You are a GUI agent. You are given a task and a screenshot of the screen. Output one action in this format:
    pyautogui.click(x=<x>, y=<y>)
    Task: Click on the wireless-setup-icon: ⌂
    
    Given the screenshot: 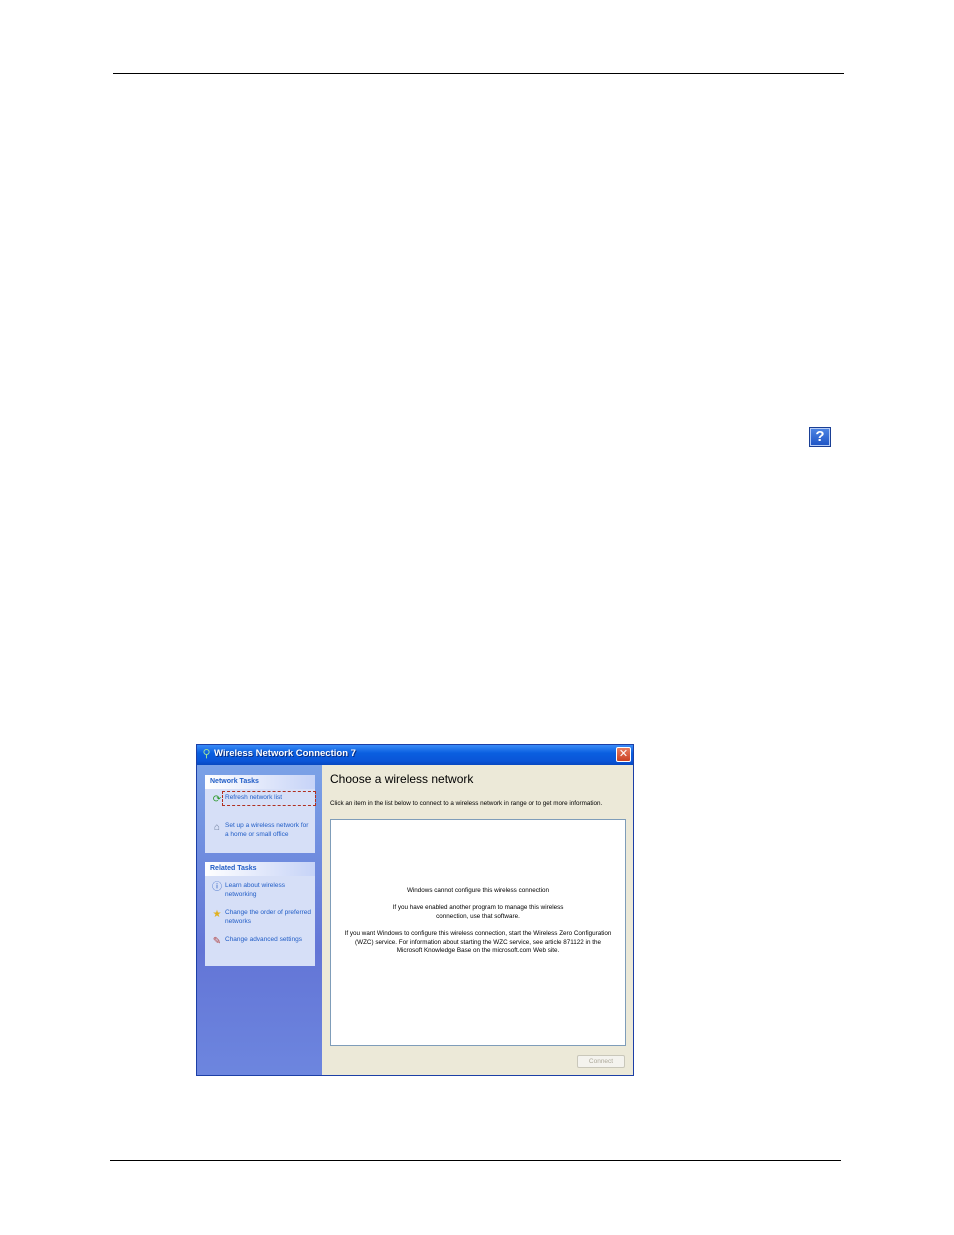 What is the action you would take?
    pyautogui.click(x=217, y=827)
    